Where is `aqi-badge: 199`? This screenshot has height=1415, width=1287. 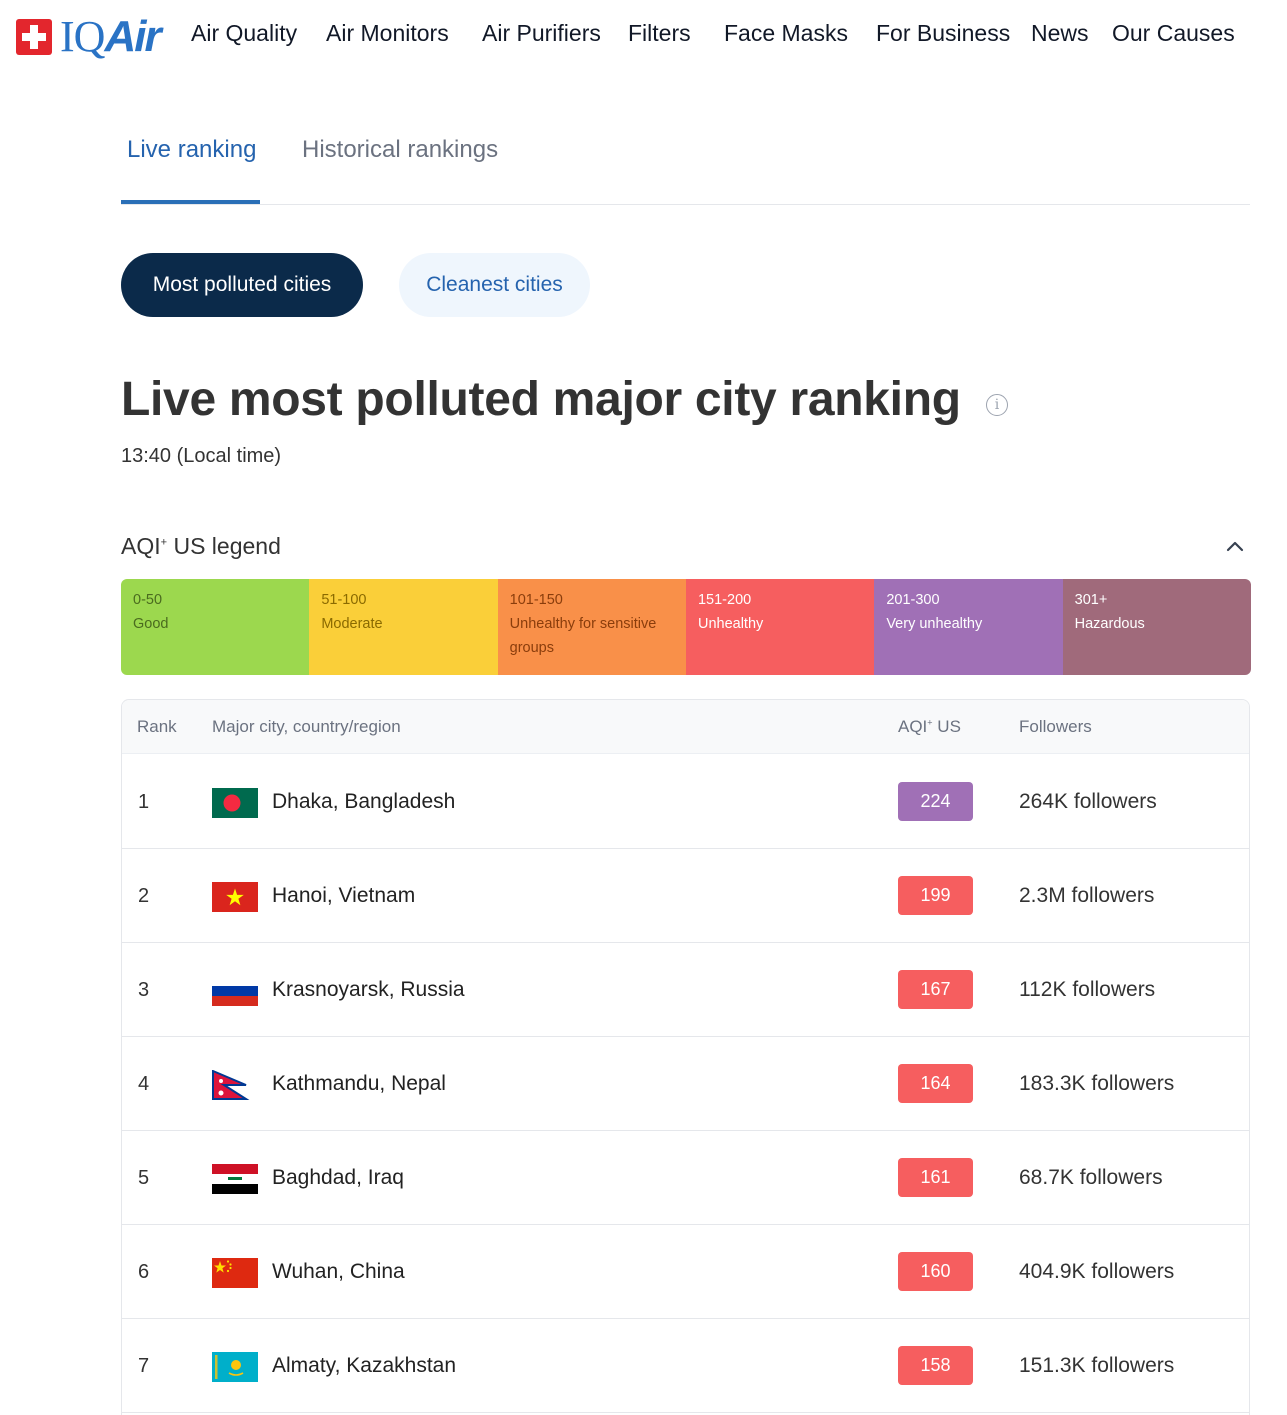 aqi-badge: 199 is located at coordinates (935, 895).